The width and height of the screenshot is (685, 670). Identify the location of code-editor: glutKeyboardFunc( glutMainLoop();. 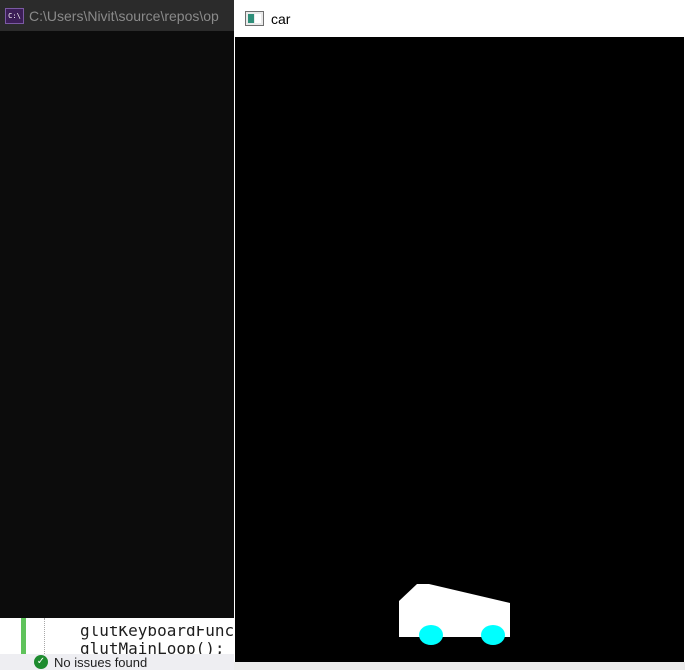
(122, 638).